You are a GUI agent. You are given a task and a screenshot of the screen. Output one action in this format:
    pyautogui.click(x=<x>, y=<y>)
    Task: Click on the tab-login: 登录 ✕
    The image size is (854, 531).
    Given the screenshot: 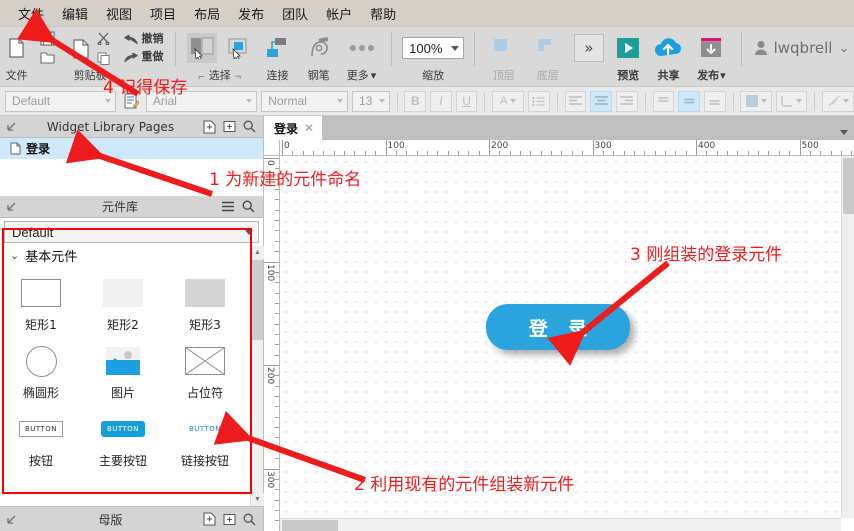 What is the action you would take?
    pyautogui.click(x=293, y=128)
    